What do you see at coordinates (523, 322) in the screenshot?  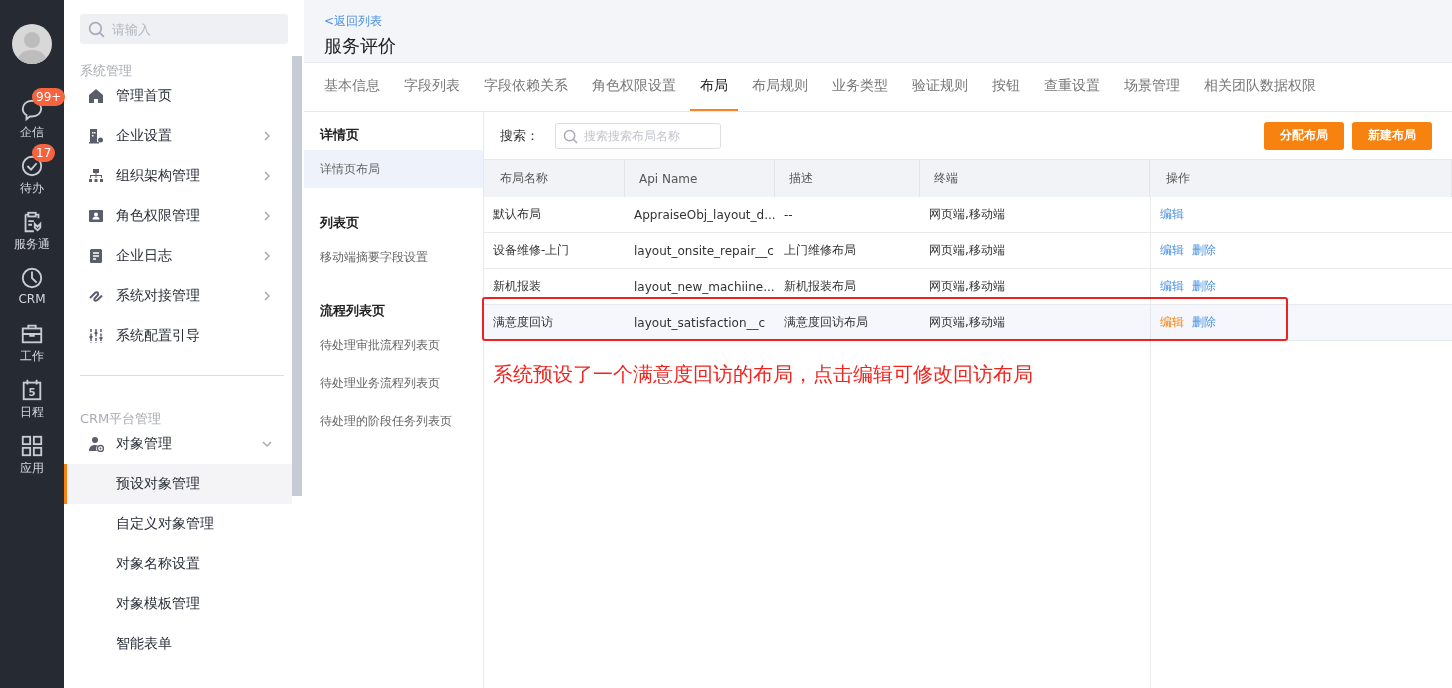 I see `table-cell-text: 满意度回访` at bounding box center [523, 322].